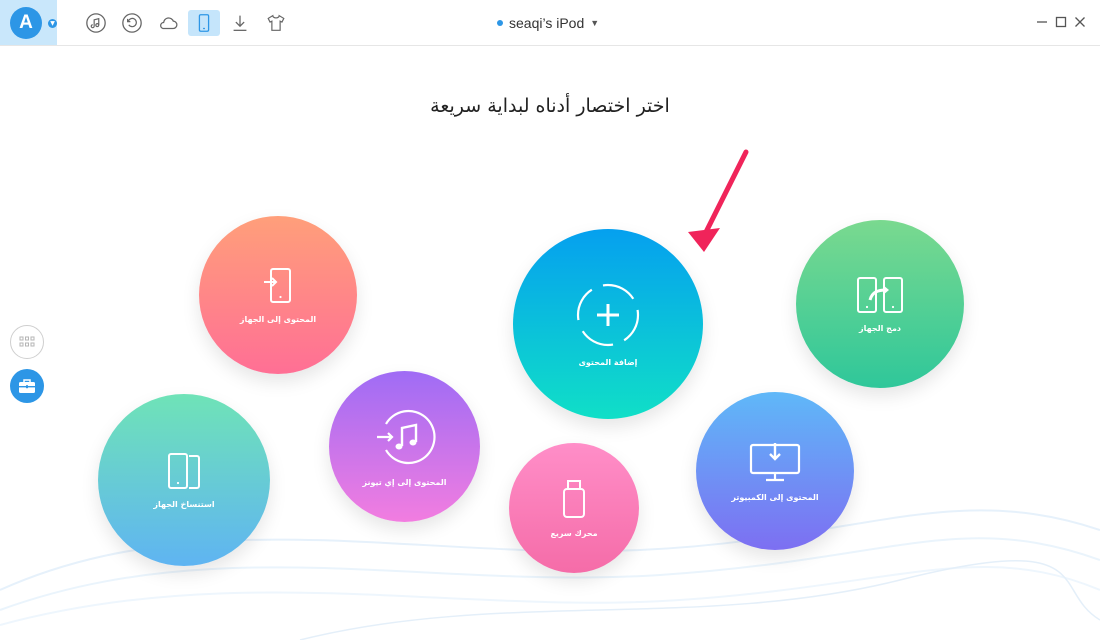  Describe the element at coordinates (184, 504) in the screenshot. I see `clone-device-label: استنساخ الجهاز` at that location.